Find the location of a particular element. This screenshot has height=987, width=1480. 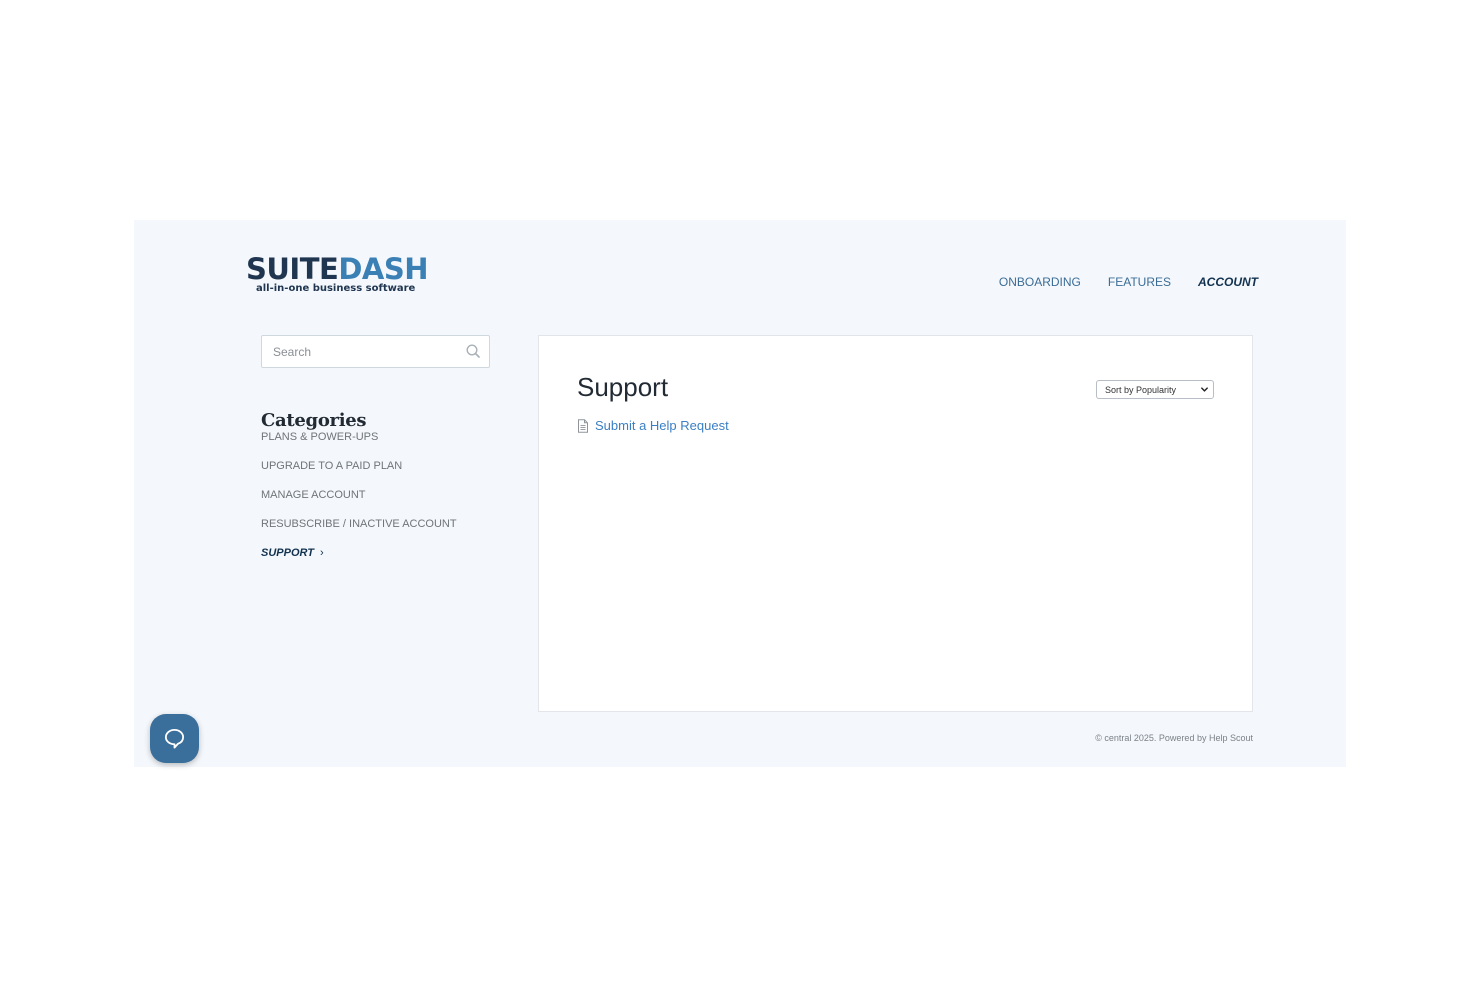

category-upgrade-paid-plan: UPGRADE TO A PAID PLAN is located at coordinates (359, 474).